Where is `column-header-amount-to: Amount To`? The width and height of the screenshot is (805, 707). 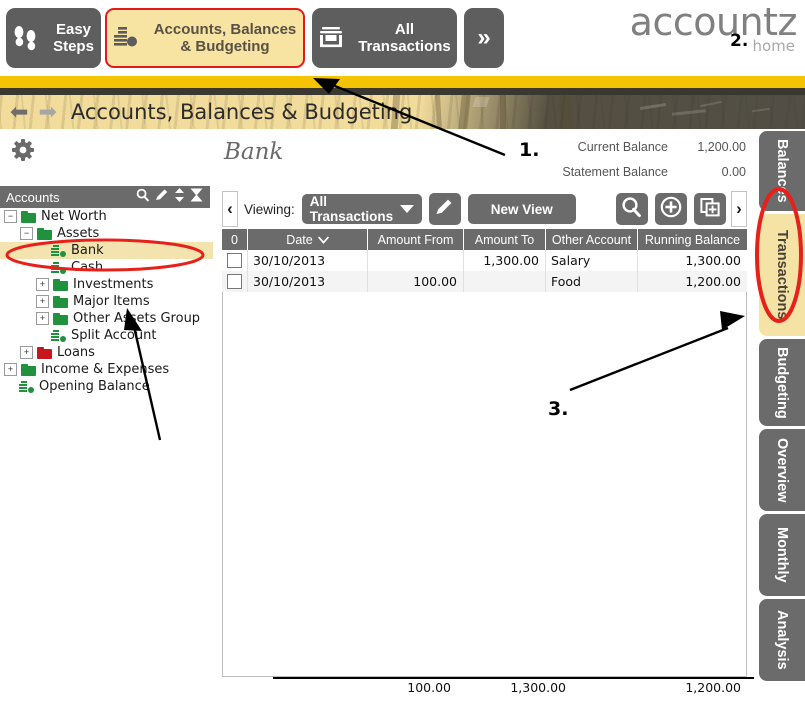 column-header-amount-to: Amount To is located at coordinates (505, 239).